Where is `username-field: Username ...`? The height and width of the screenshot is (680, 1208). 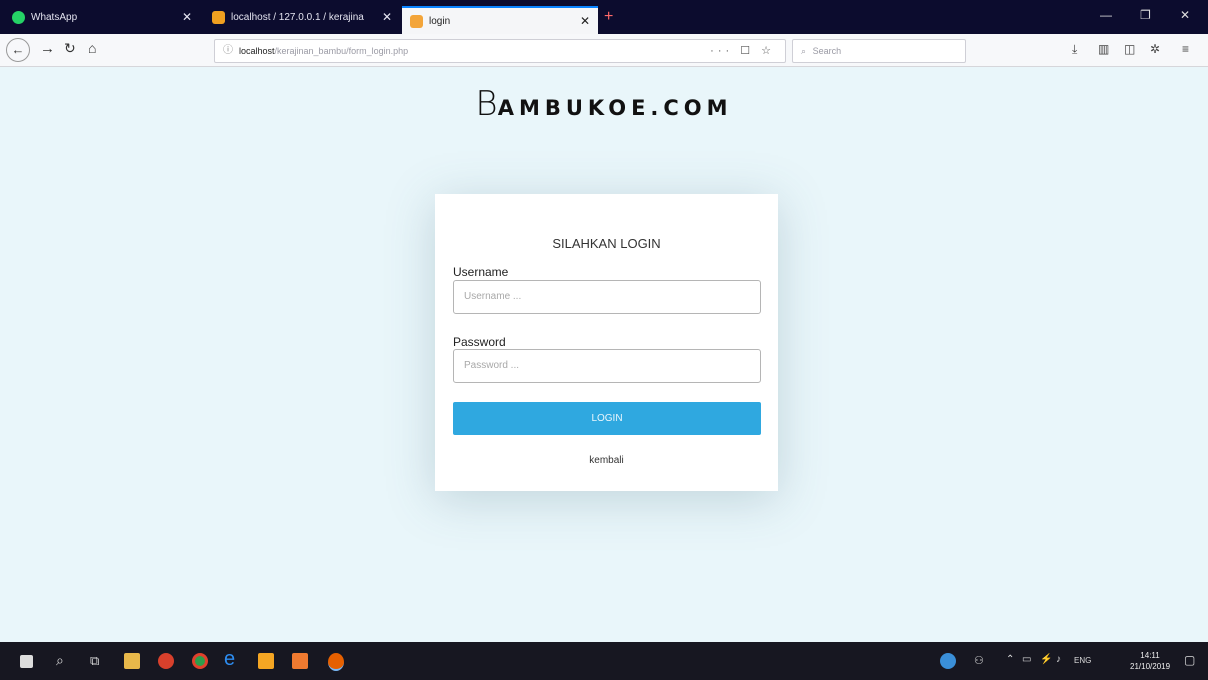
username-field: Username ... is located at coordinates (607, 297).